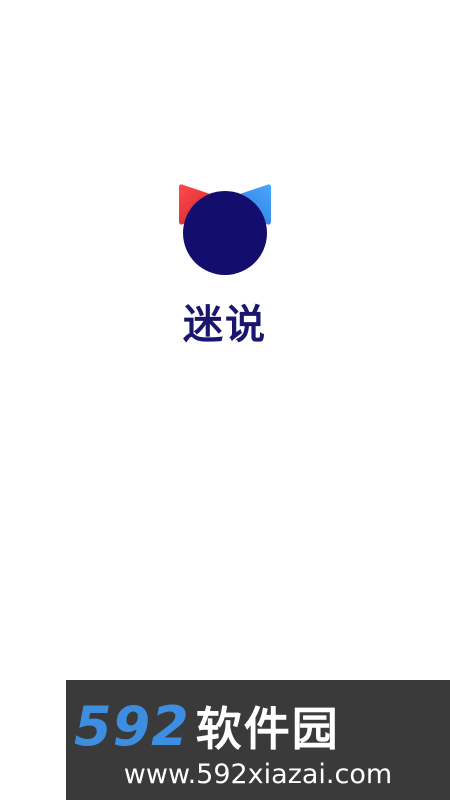 The height and width of the screenshot is (800, 450). I want to click on app-name: 迷说, so click(225, 325).